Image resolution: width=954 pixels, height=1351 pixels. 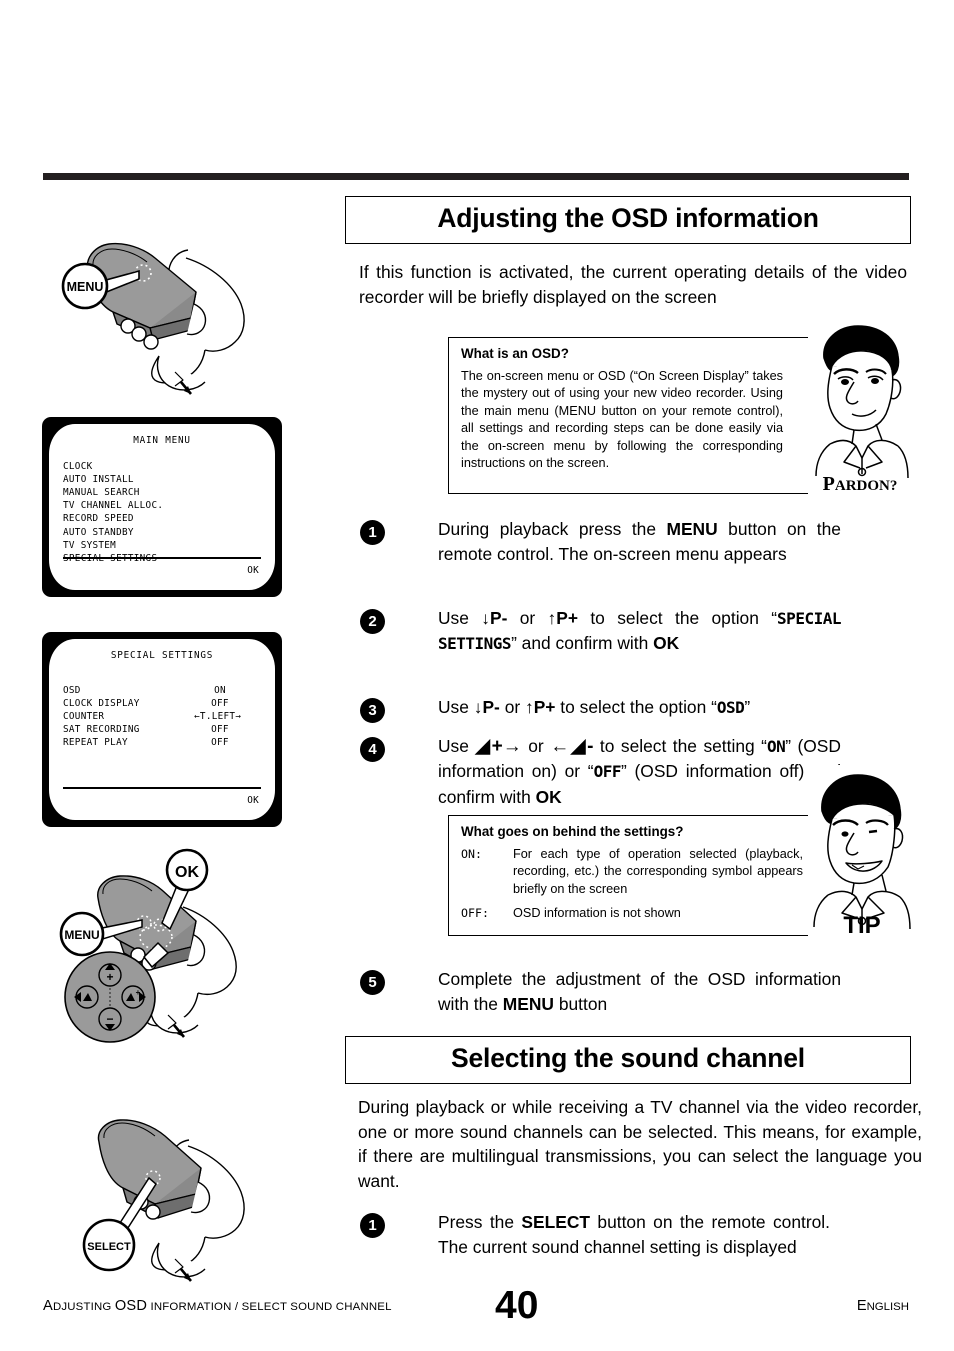 I want to click on tv-row: AUTO STANDBY, so click(x=98, y=532).